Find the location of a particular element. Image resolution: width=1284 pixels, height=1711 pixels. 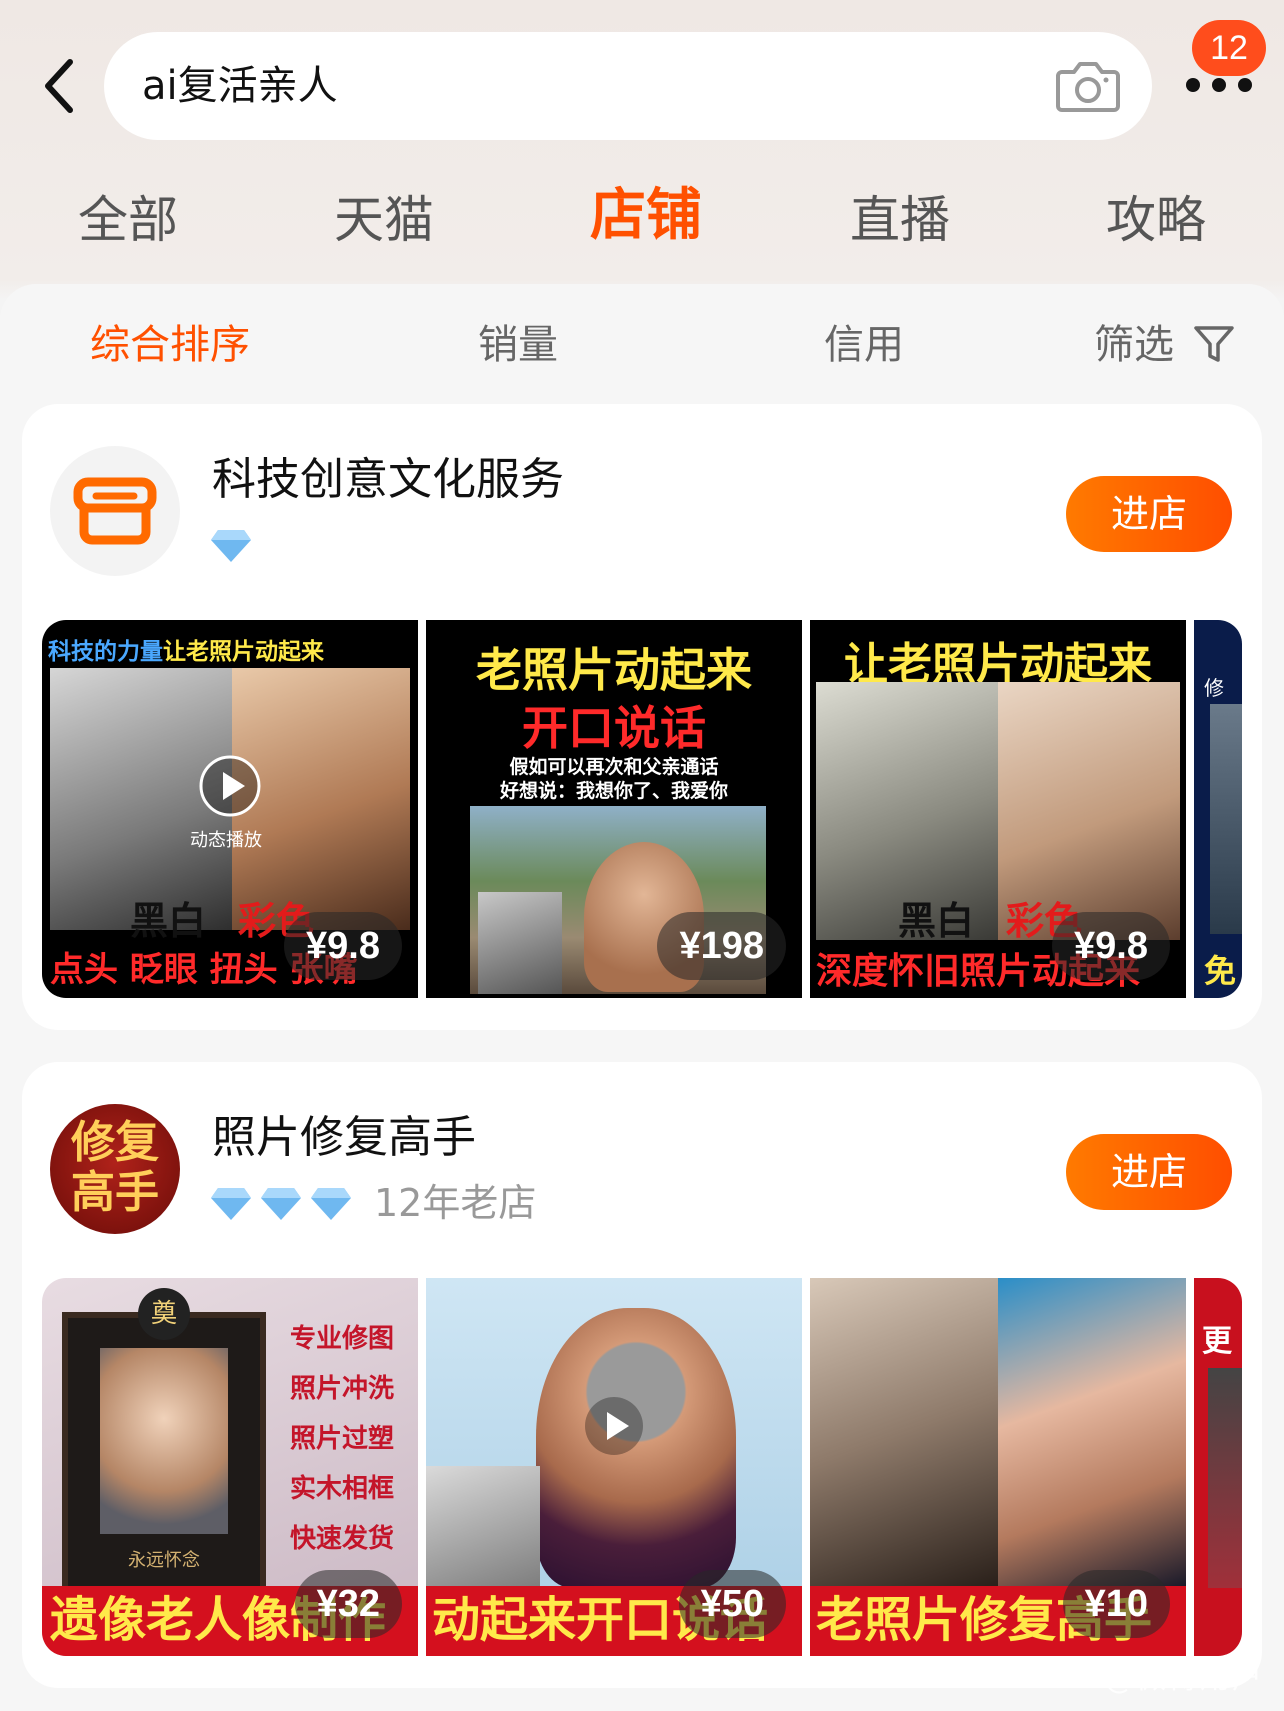

product-tagline: 假如可以再次和父亲通话 is located at coordinates (614, 767).